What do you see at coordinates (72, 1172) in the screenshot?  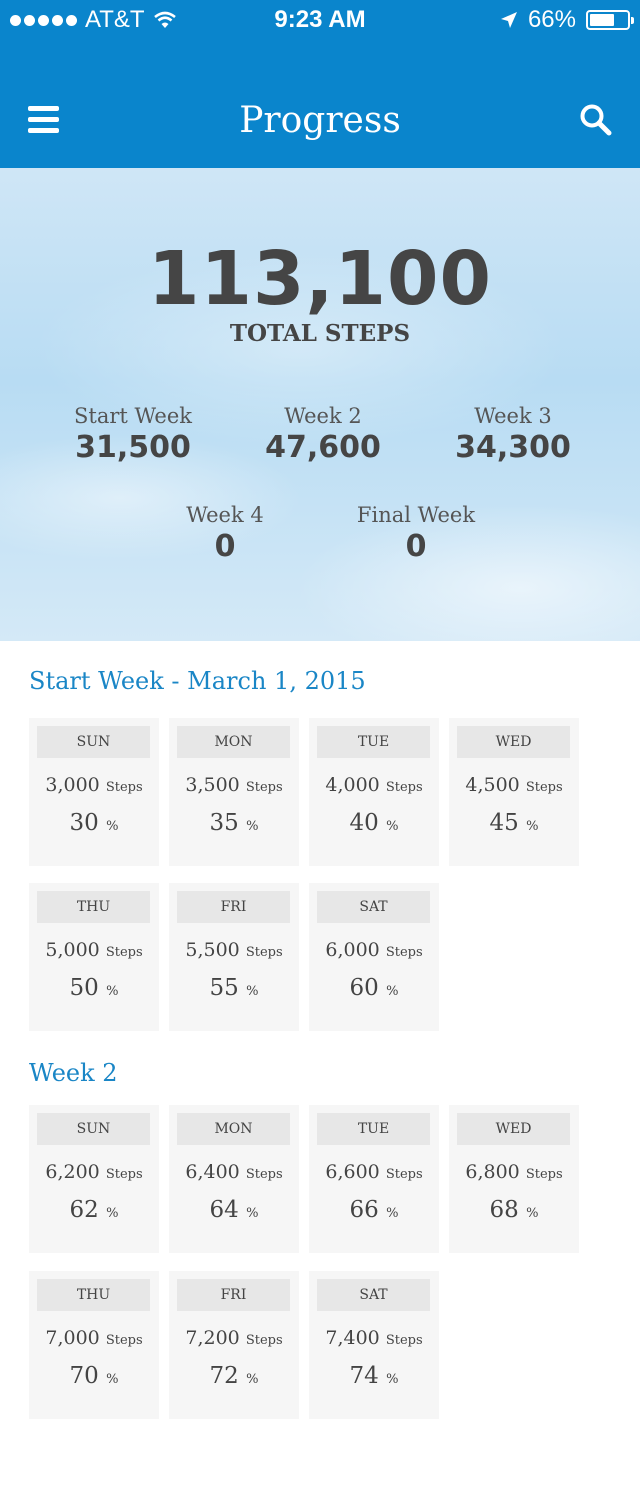 I see `day-steps-value: 6,200` at bounding box center [72, 1172].